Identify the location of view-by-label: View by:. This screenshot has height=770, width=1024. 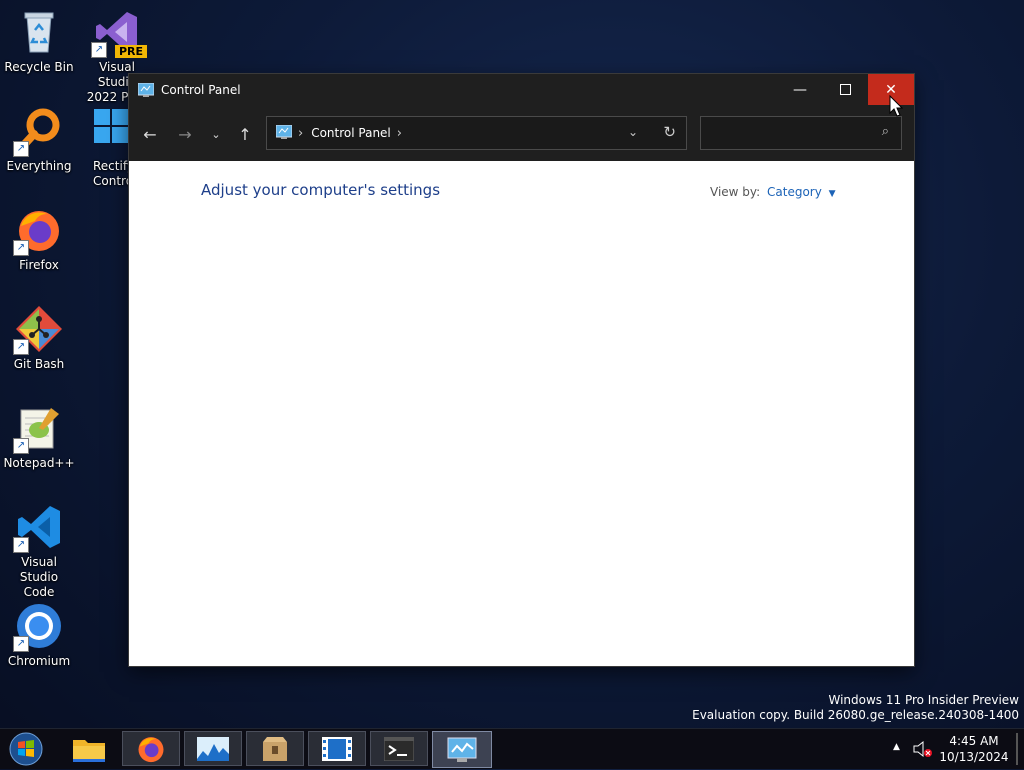
(735, 192).